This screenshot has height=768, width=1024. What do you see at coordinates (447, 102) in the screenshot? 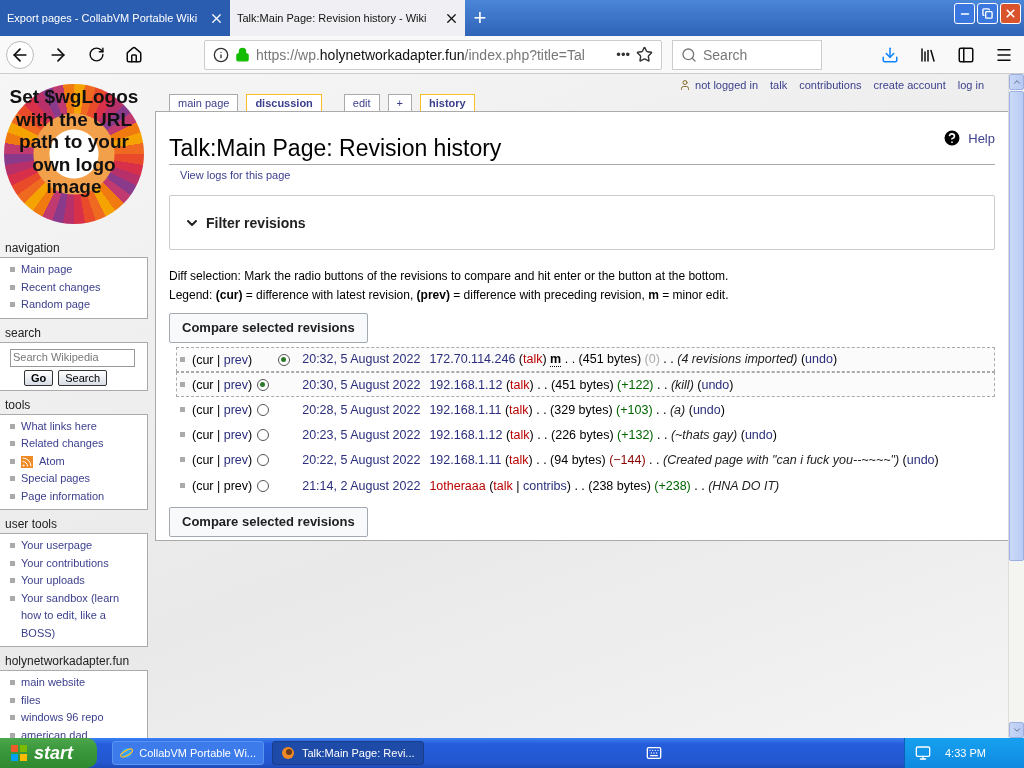
I see `page-tab: history` at bounding box center [447, 102].